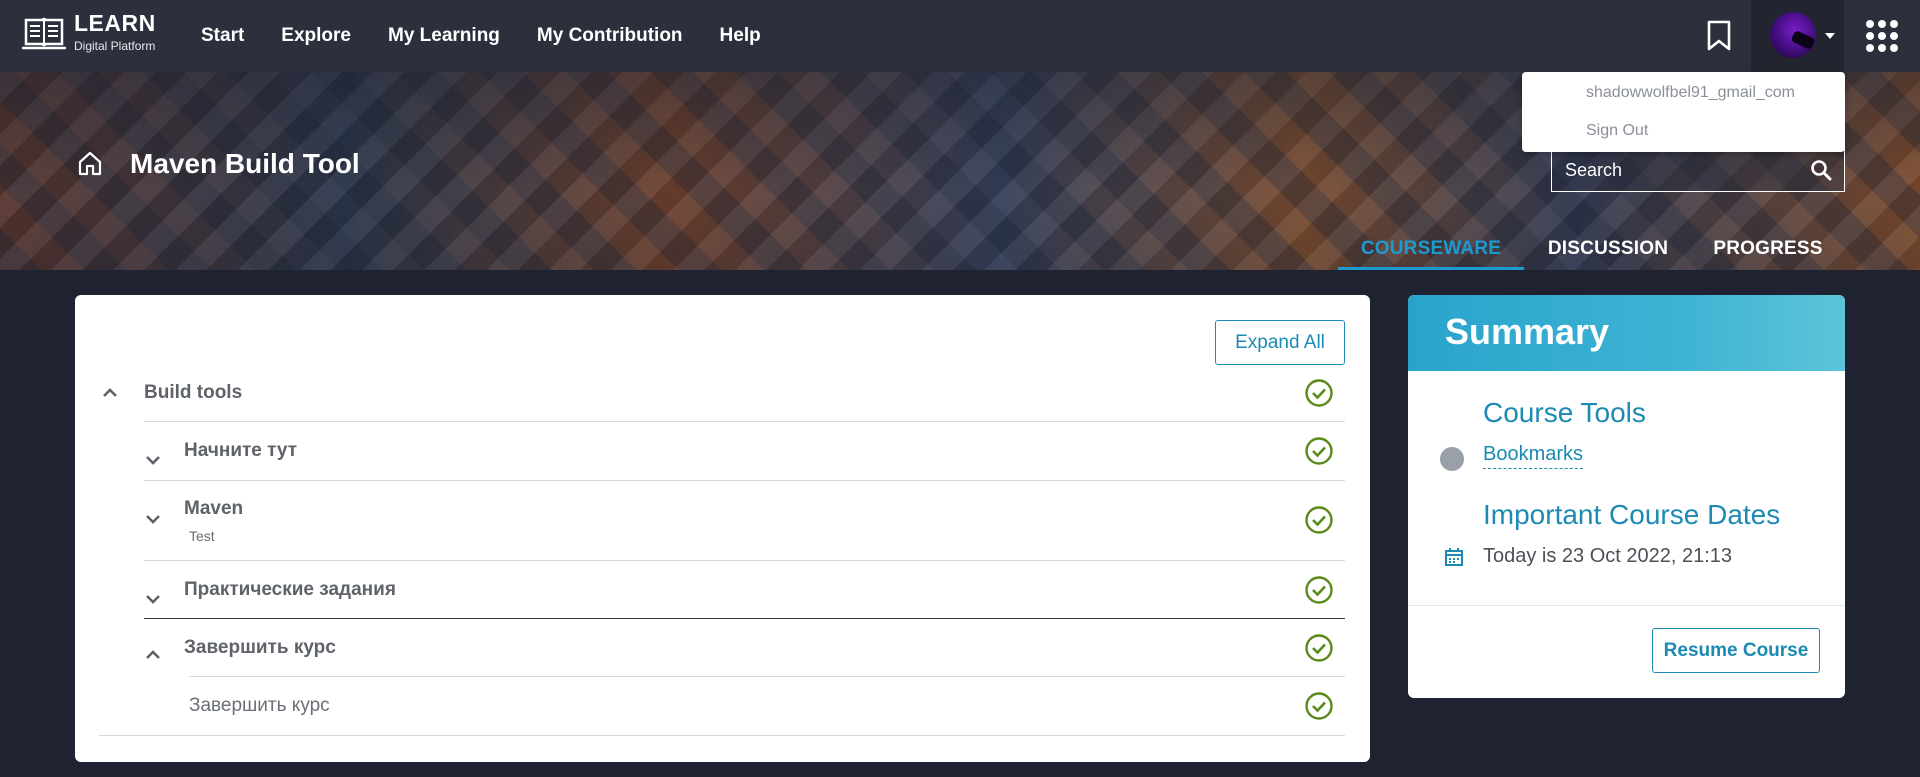 The width and height of the screenshot is (1920, 777). What do you see at coordinates (245, 163) in the screenshot?
I see `course-title: Maven Build Tool` at bounding box center [245, 163].